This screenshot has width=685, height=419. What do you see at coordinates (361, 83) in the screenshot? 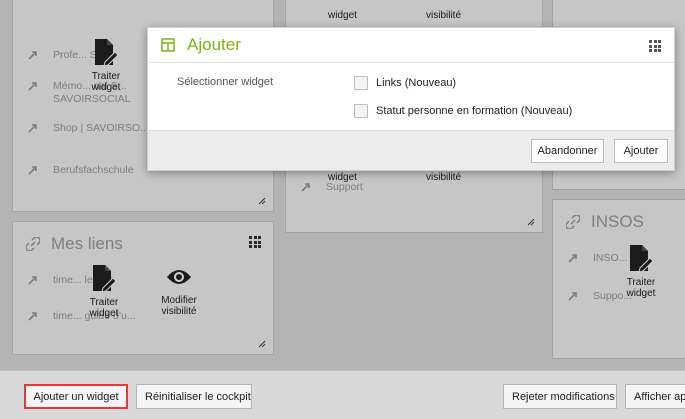
I see `links-checkbox` at bounding box center [361, 83].